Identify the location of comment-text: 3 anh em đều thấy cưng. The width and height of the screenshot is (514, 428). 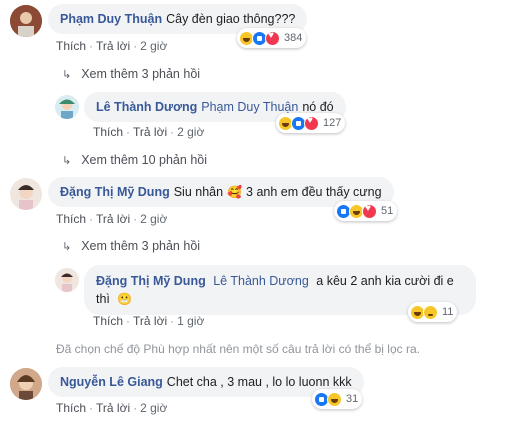
(314, 192).